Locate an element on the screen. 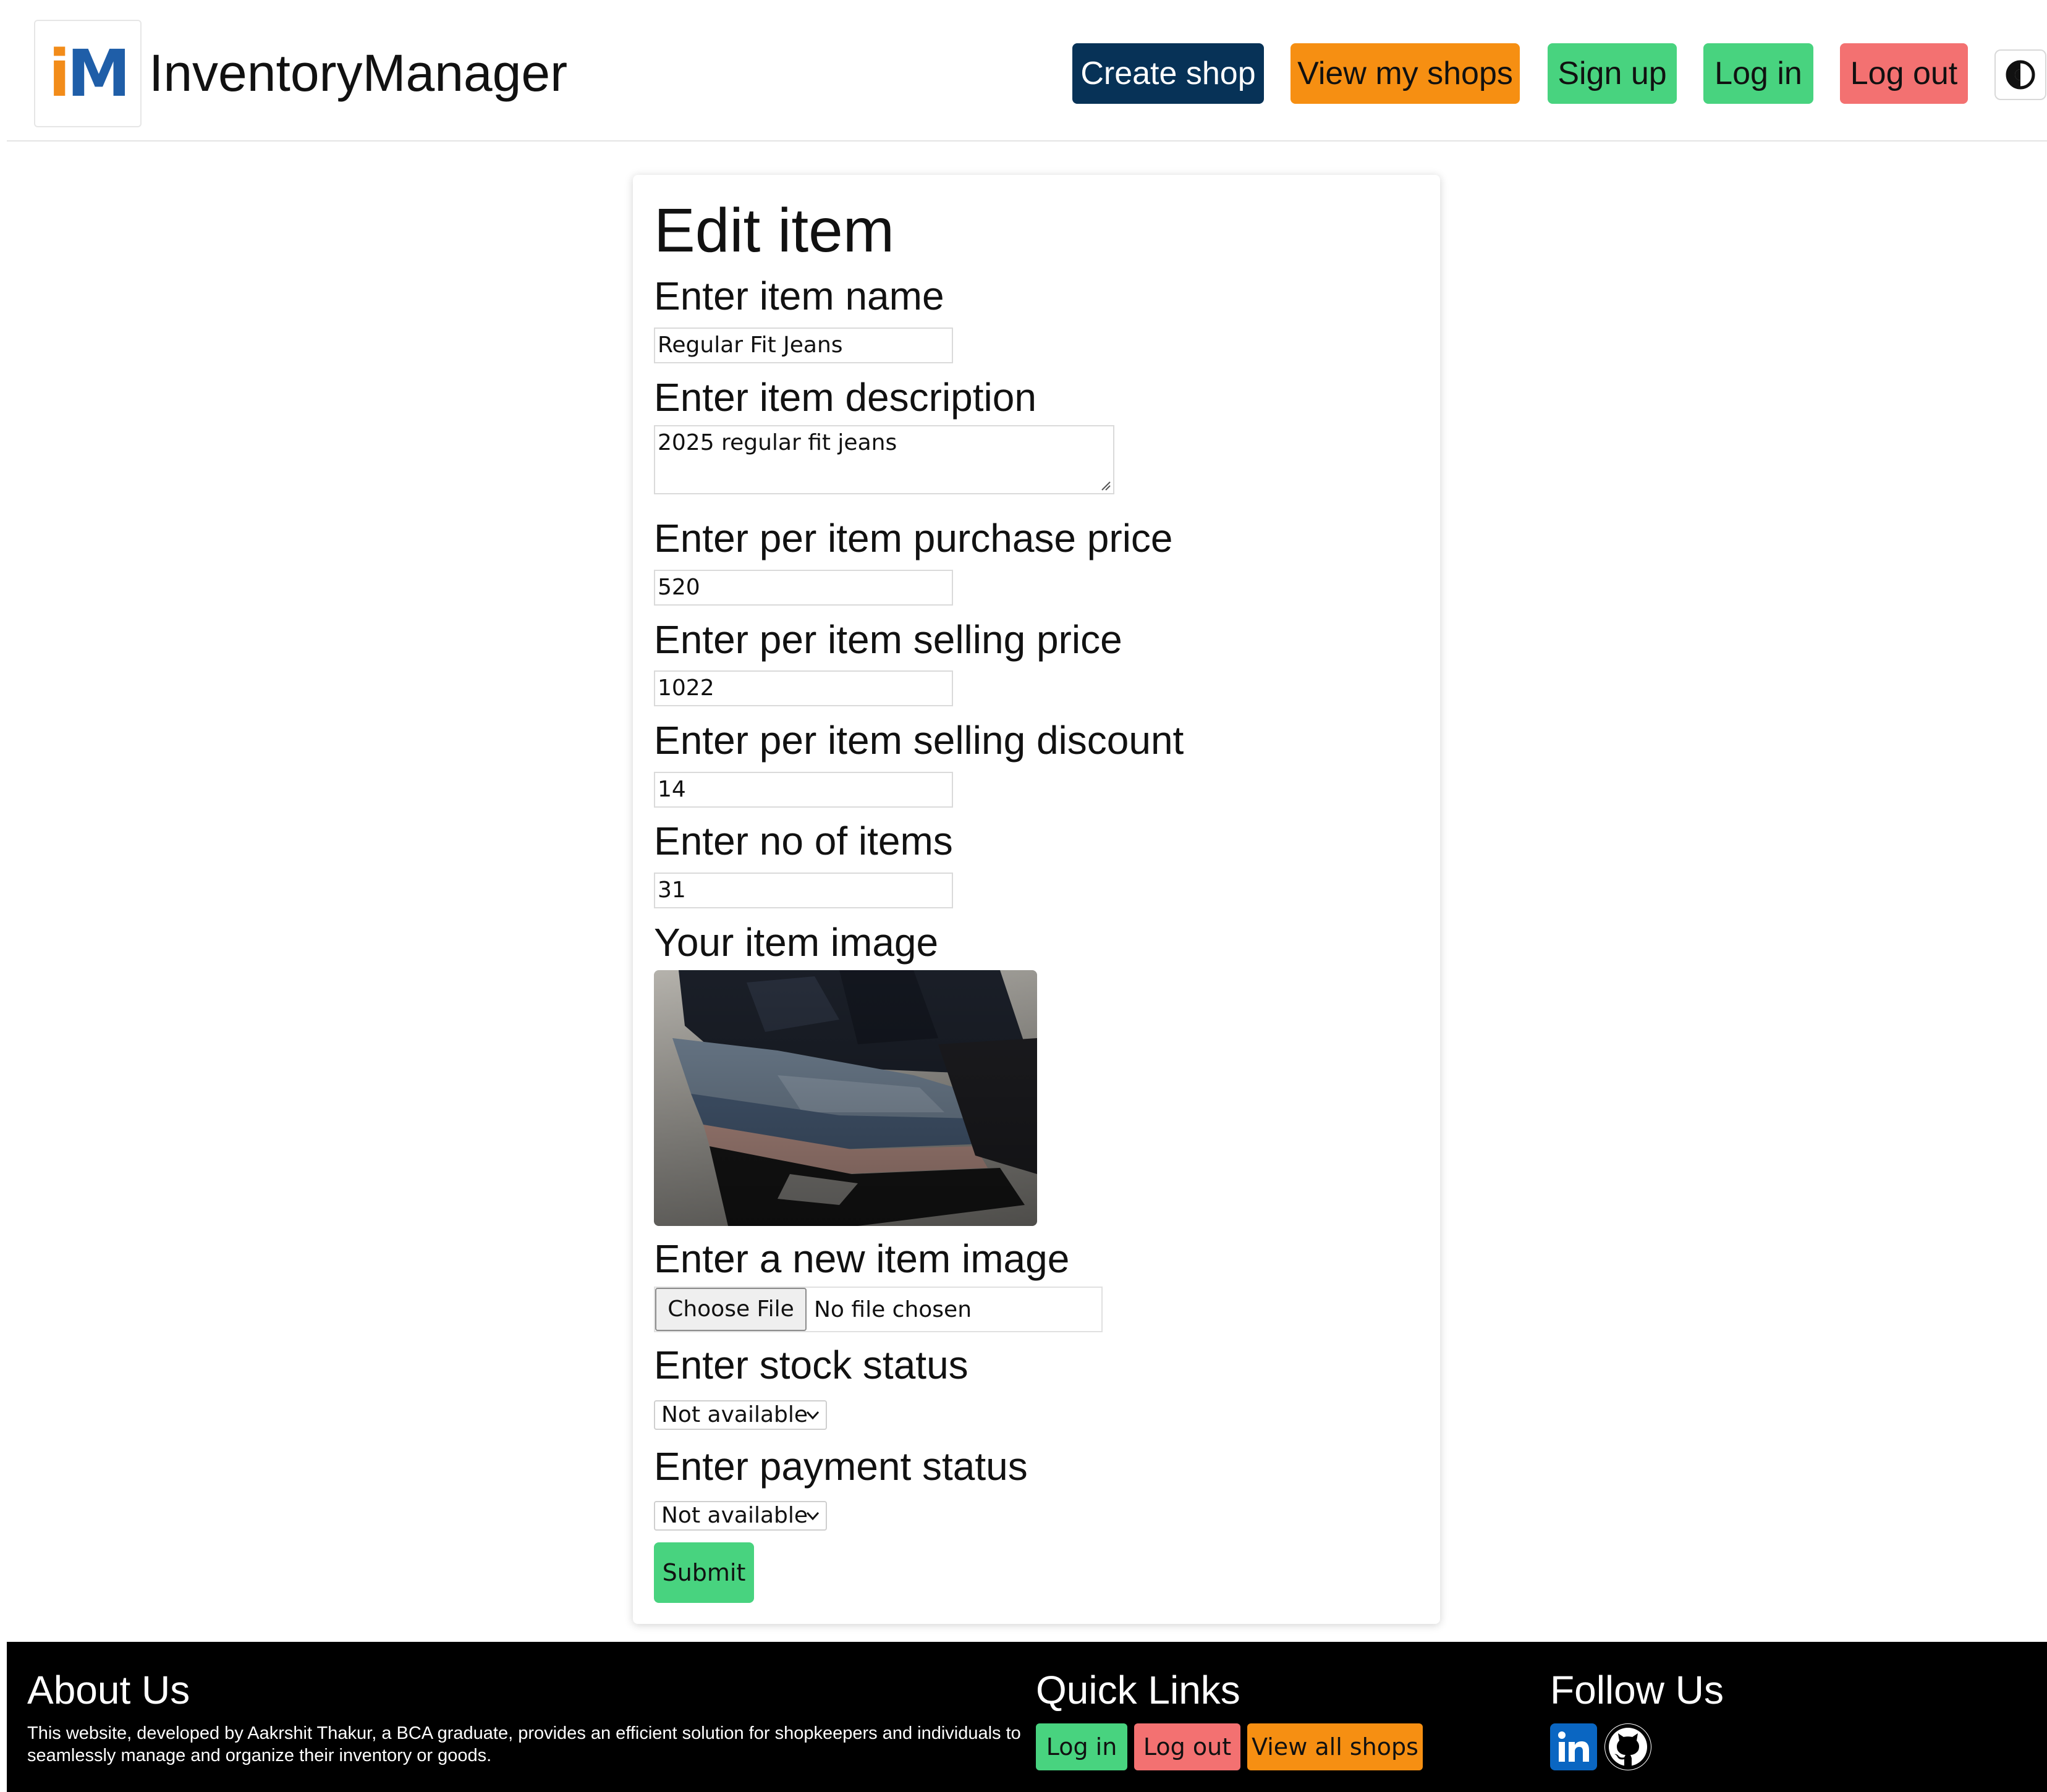 The width and height of the screenshot is (2047, 1792). stock-status-value: Not available is located at coordinates (734, 1414).